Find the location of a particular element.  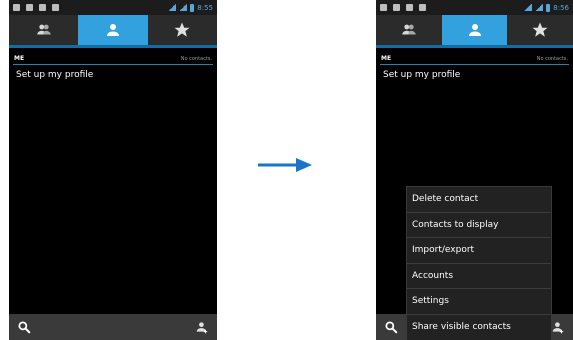

status-bar: 8:55 is located at coordinates (113, 7).